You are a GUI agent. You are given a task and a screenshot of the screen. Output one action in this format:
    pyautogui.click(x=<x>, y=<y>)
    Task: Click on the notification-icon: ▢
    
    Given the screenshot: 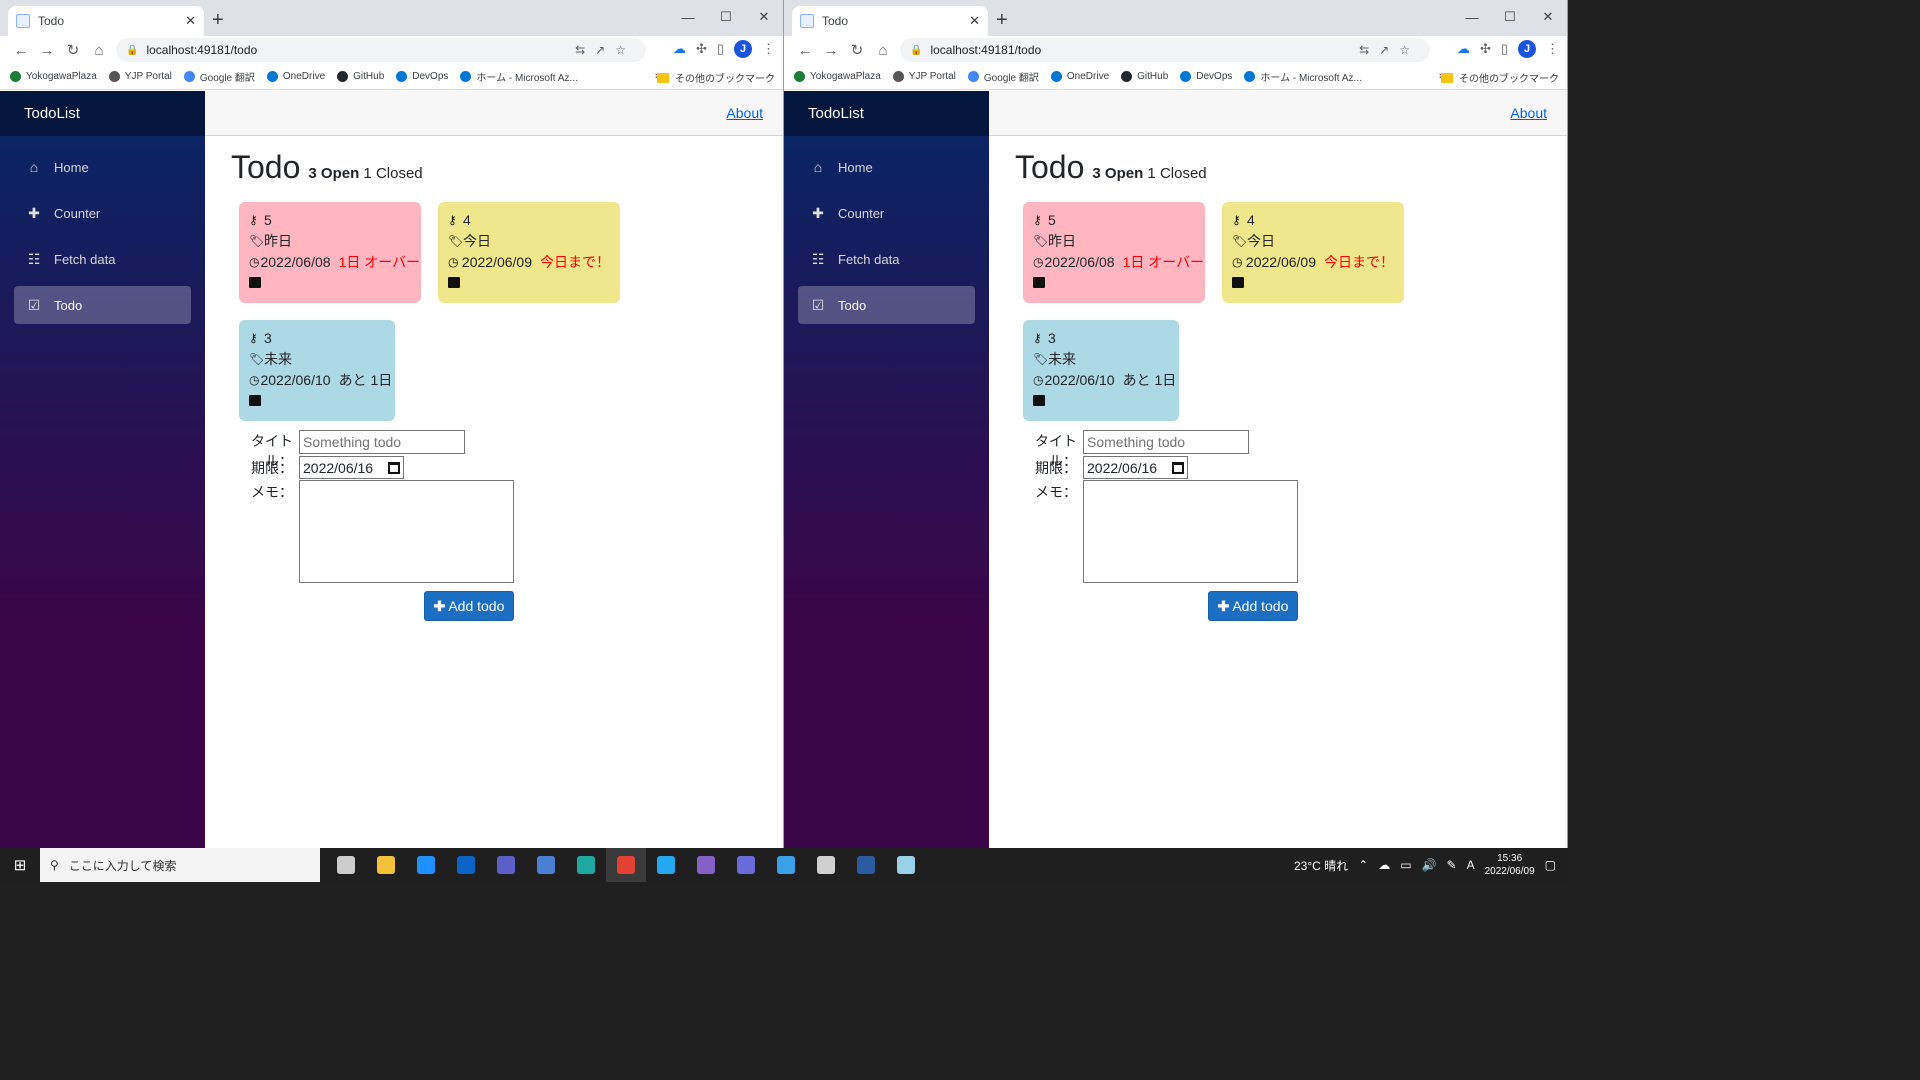 What is the action you would take?
    pyautogui.click(x=1550, y=865)
    